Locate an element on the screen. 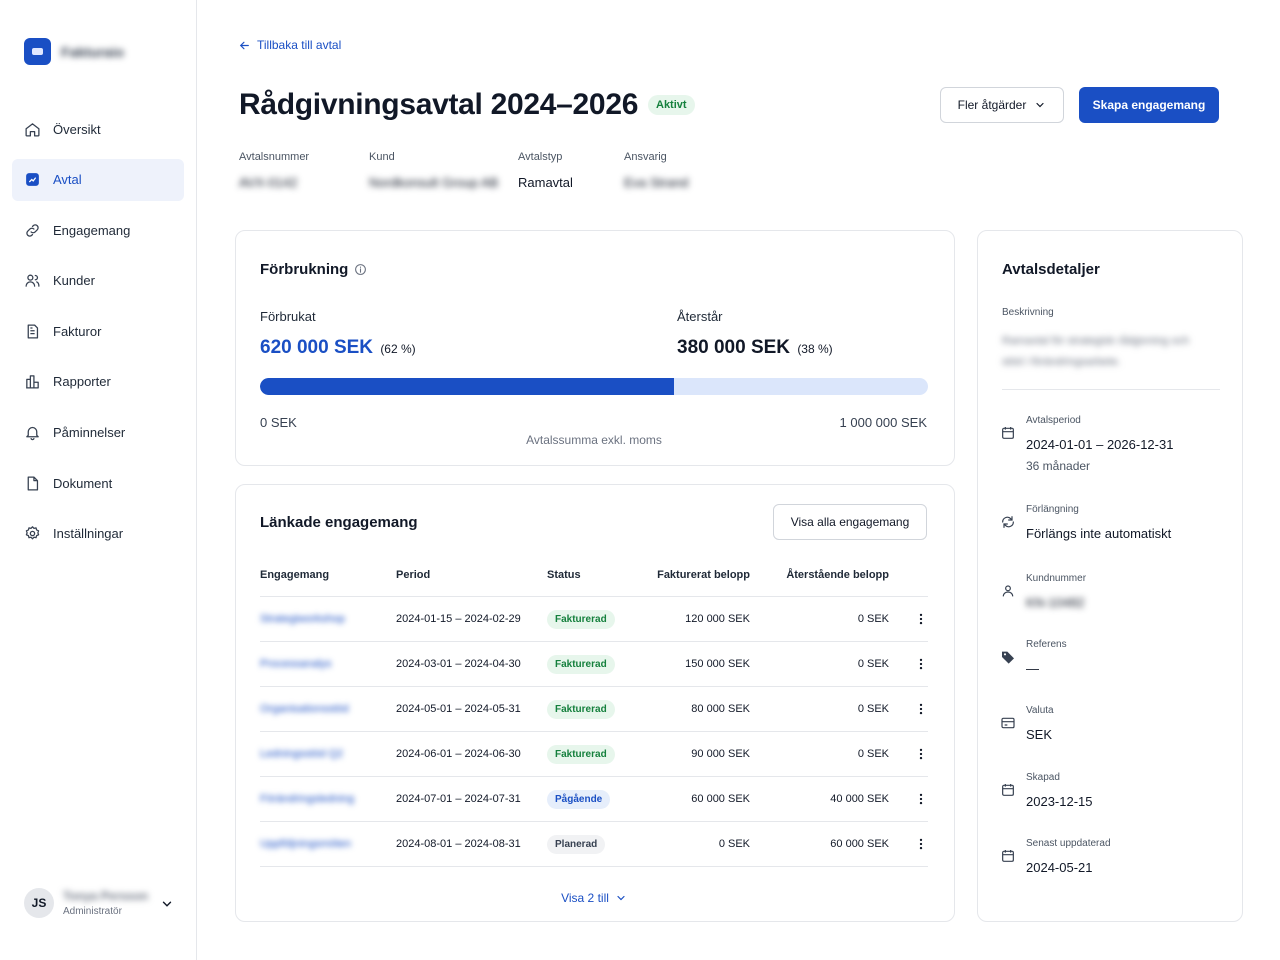 This screenshot has height=960, width=1280. sidebar-item-settings: Inställningar is located at coordinates (98, 534).